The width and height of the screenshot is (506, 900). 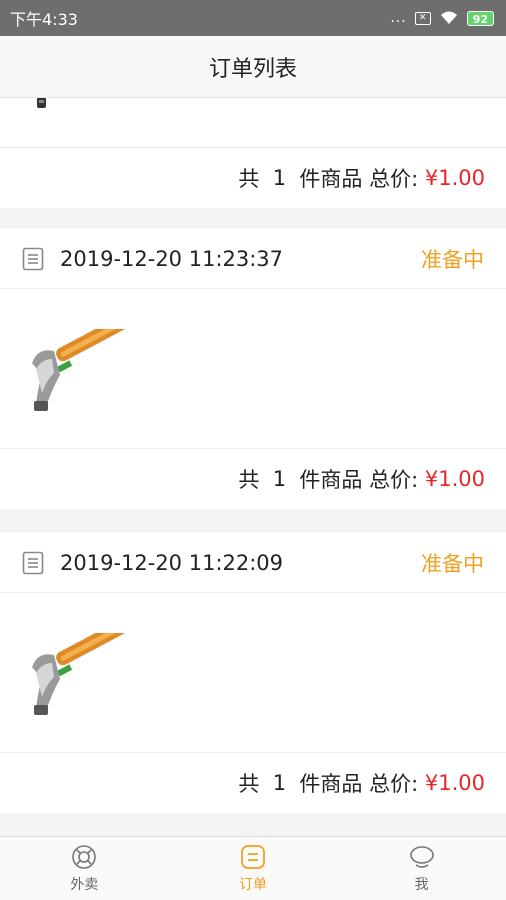 I want to click on wifi-icon, so click(x=448, y=17).